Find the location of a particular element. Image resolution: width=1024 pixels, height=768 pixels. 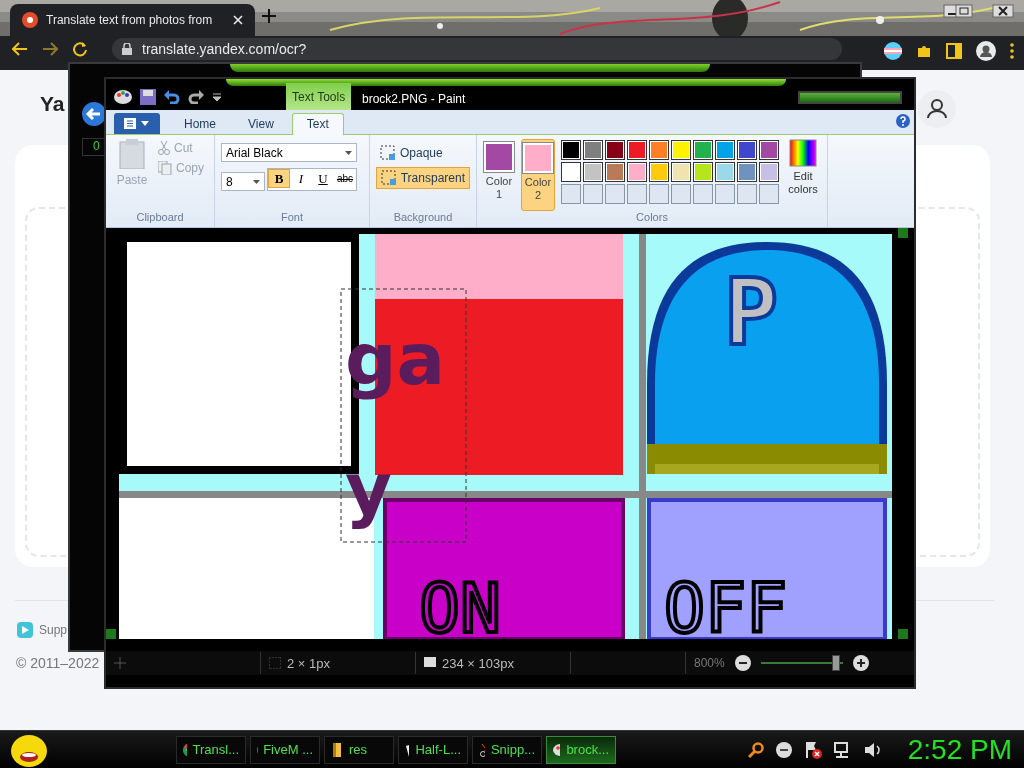

zoom-in-icon is located at coordinates (860, 663).